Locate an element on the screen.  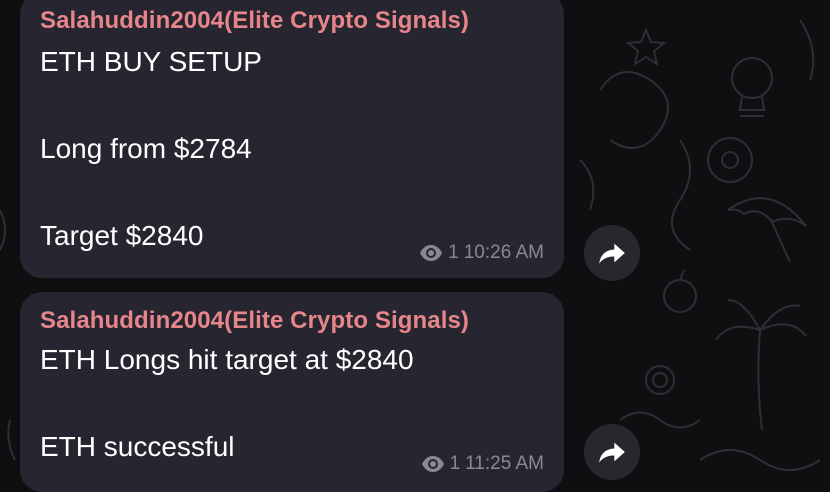
palm-doodle is located at coordinates (761, 365).